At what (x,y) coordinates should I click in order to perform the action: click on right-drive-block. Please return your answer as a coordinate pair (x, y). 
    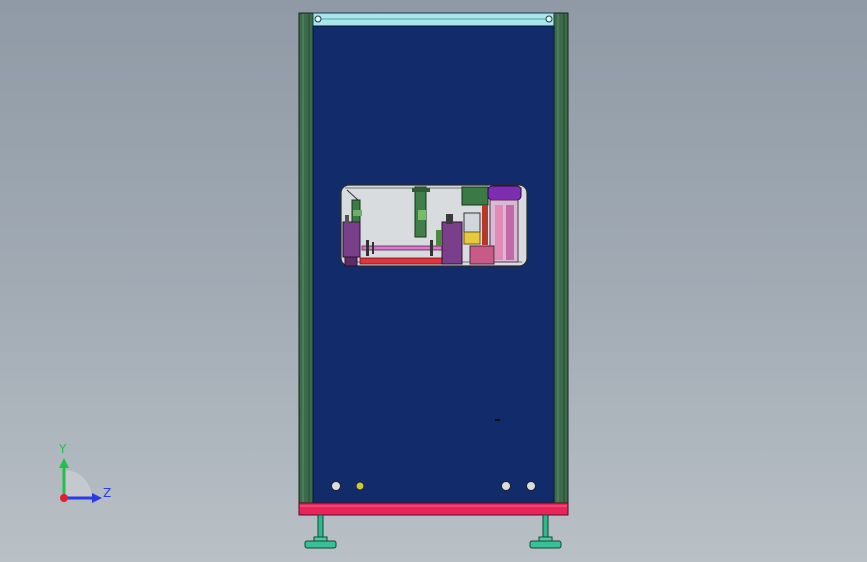
    Looking at the image, I should click on (491, 225).